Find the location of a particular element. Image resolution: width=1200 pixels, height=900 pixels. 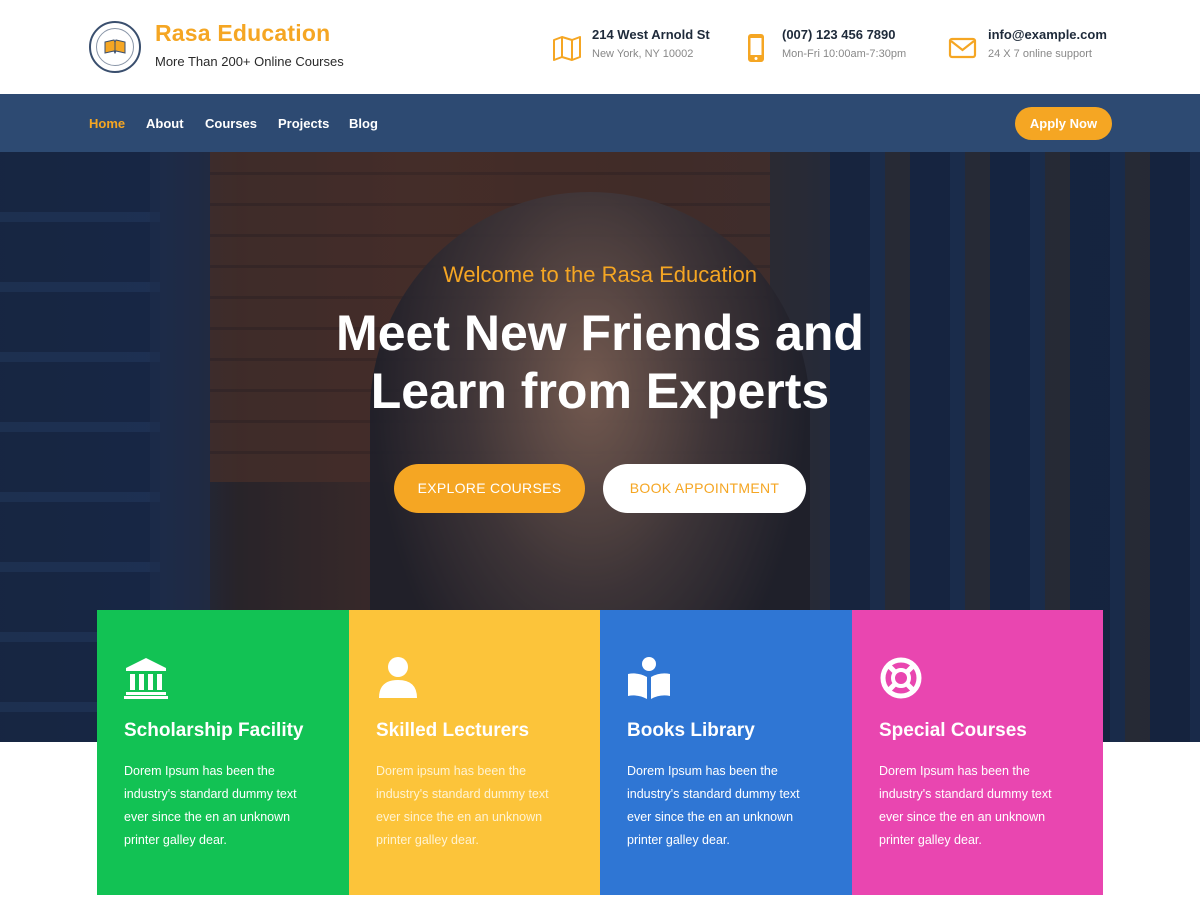

brand-title: Rasa Education is located at coordinates (242, 33).